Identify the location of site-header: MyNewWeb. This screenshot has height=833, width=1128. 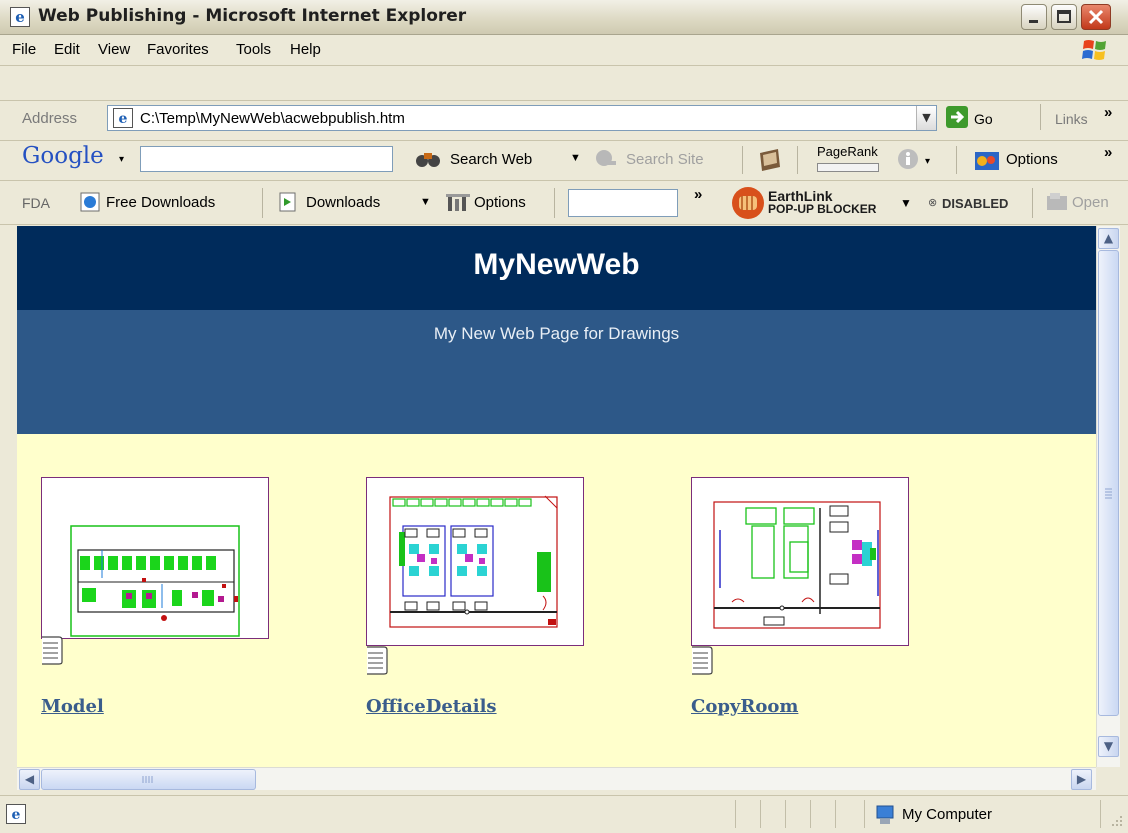
(556, 268).